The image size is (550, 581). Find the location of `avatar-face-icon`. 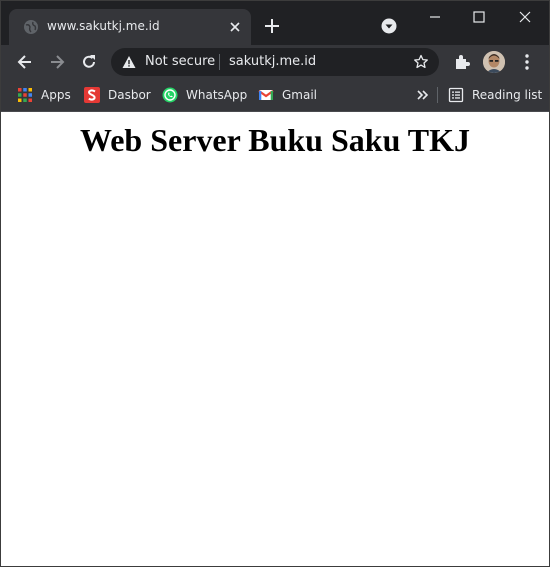

avatar-face-icon is located at coordinates (494, 62).